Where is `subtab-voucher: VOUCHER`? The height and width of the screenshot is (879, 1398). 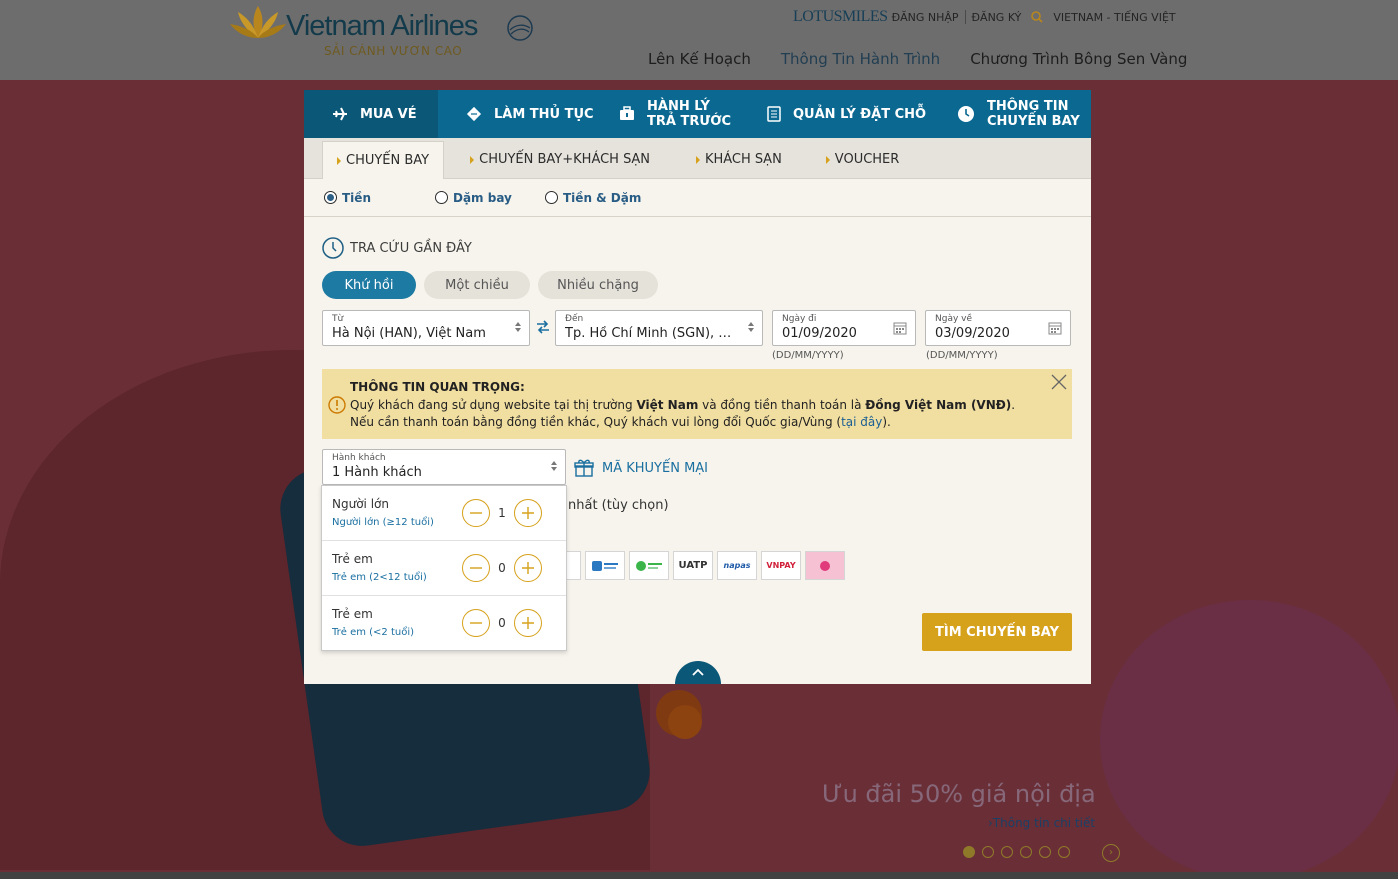 subtab-voucher: VOUCHER is located at coordinates (863, 159).